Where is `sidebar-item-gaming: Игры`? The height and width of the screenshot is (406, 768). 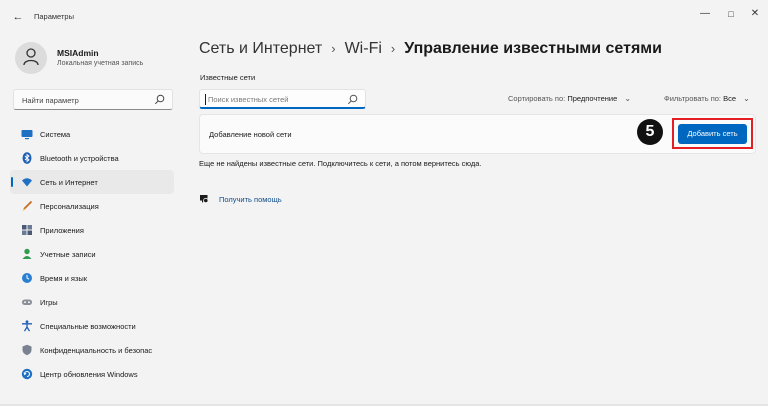
sidebar-item-gaming: Игры is located at coordinates (92, 302).